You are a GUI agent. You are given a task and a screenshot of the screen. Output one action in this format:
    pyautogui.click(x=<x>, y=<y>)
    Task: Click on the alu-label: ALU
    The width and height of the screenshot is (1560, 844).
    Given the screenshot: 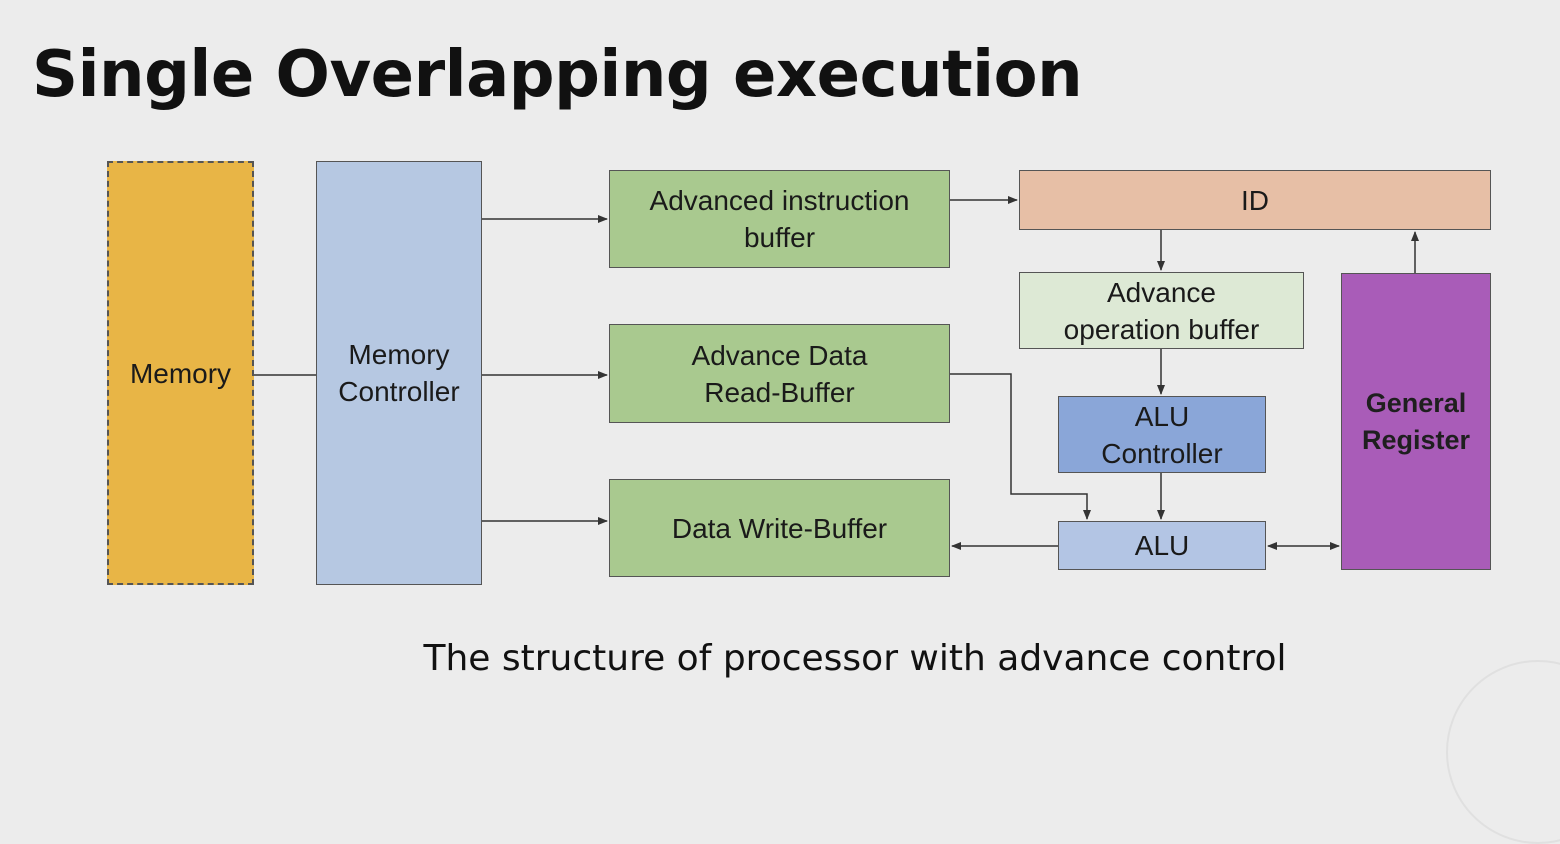 What is the action you would take?
    pyautogui.click(x=1162, y=545)
    